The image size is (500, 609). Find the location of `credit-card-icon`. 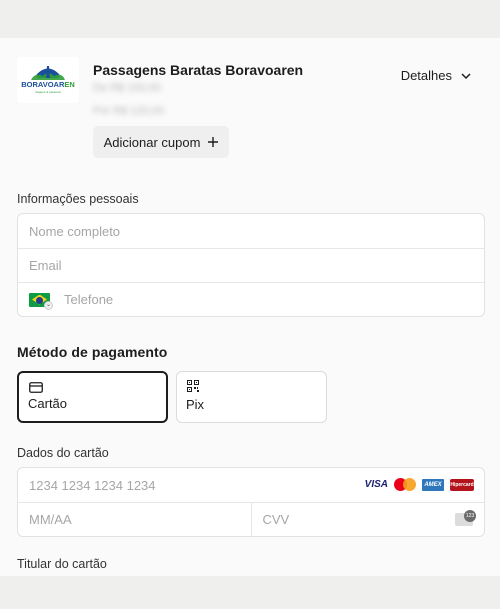

credit-card-icon is located at coordinates (36, 387).